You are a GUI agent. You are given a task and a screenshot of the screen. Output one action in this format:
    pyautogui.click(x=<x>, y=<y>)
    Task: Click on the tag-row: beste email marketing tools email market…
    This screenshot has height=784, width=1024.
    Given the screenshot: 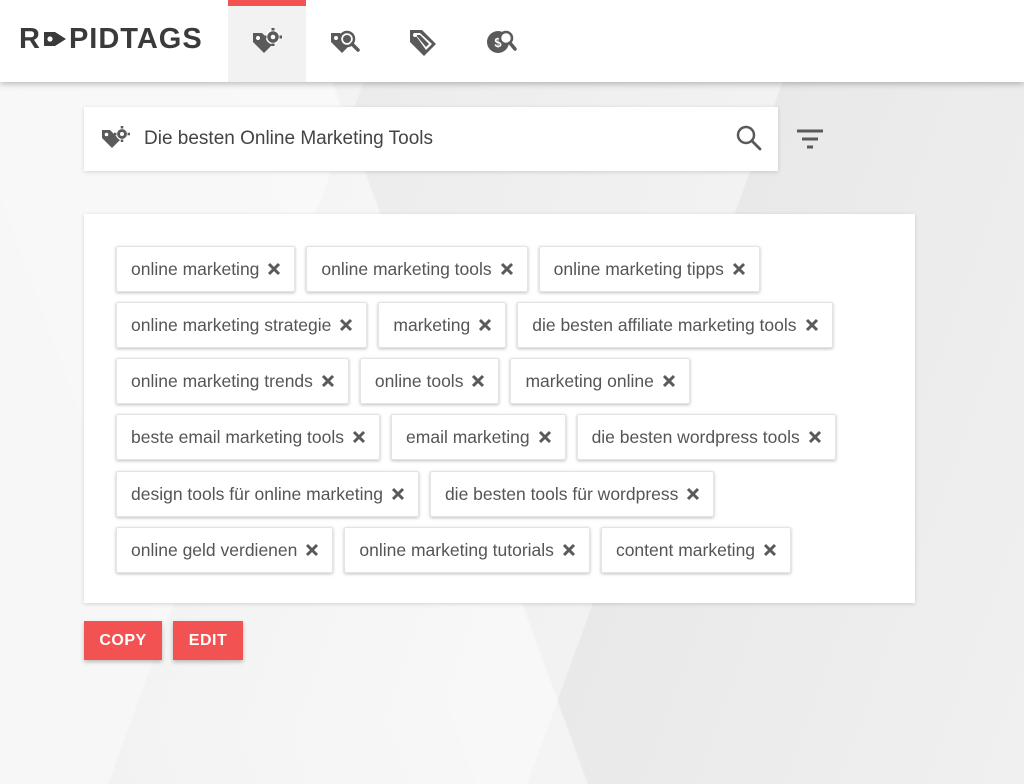 What is the action you would take?
    pyautogui.click(x=481, y=437)
    